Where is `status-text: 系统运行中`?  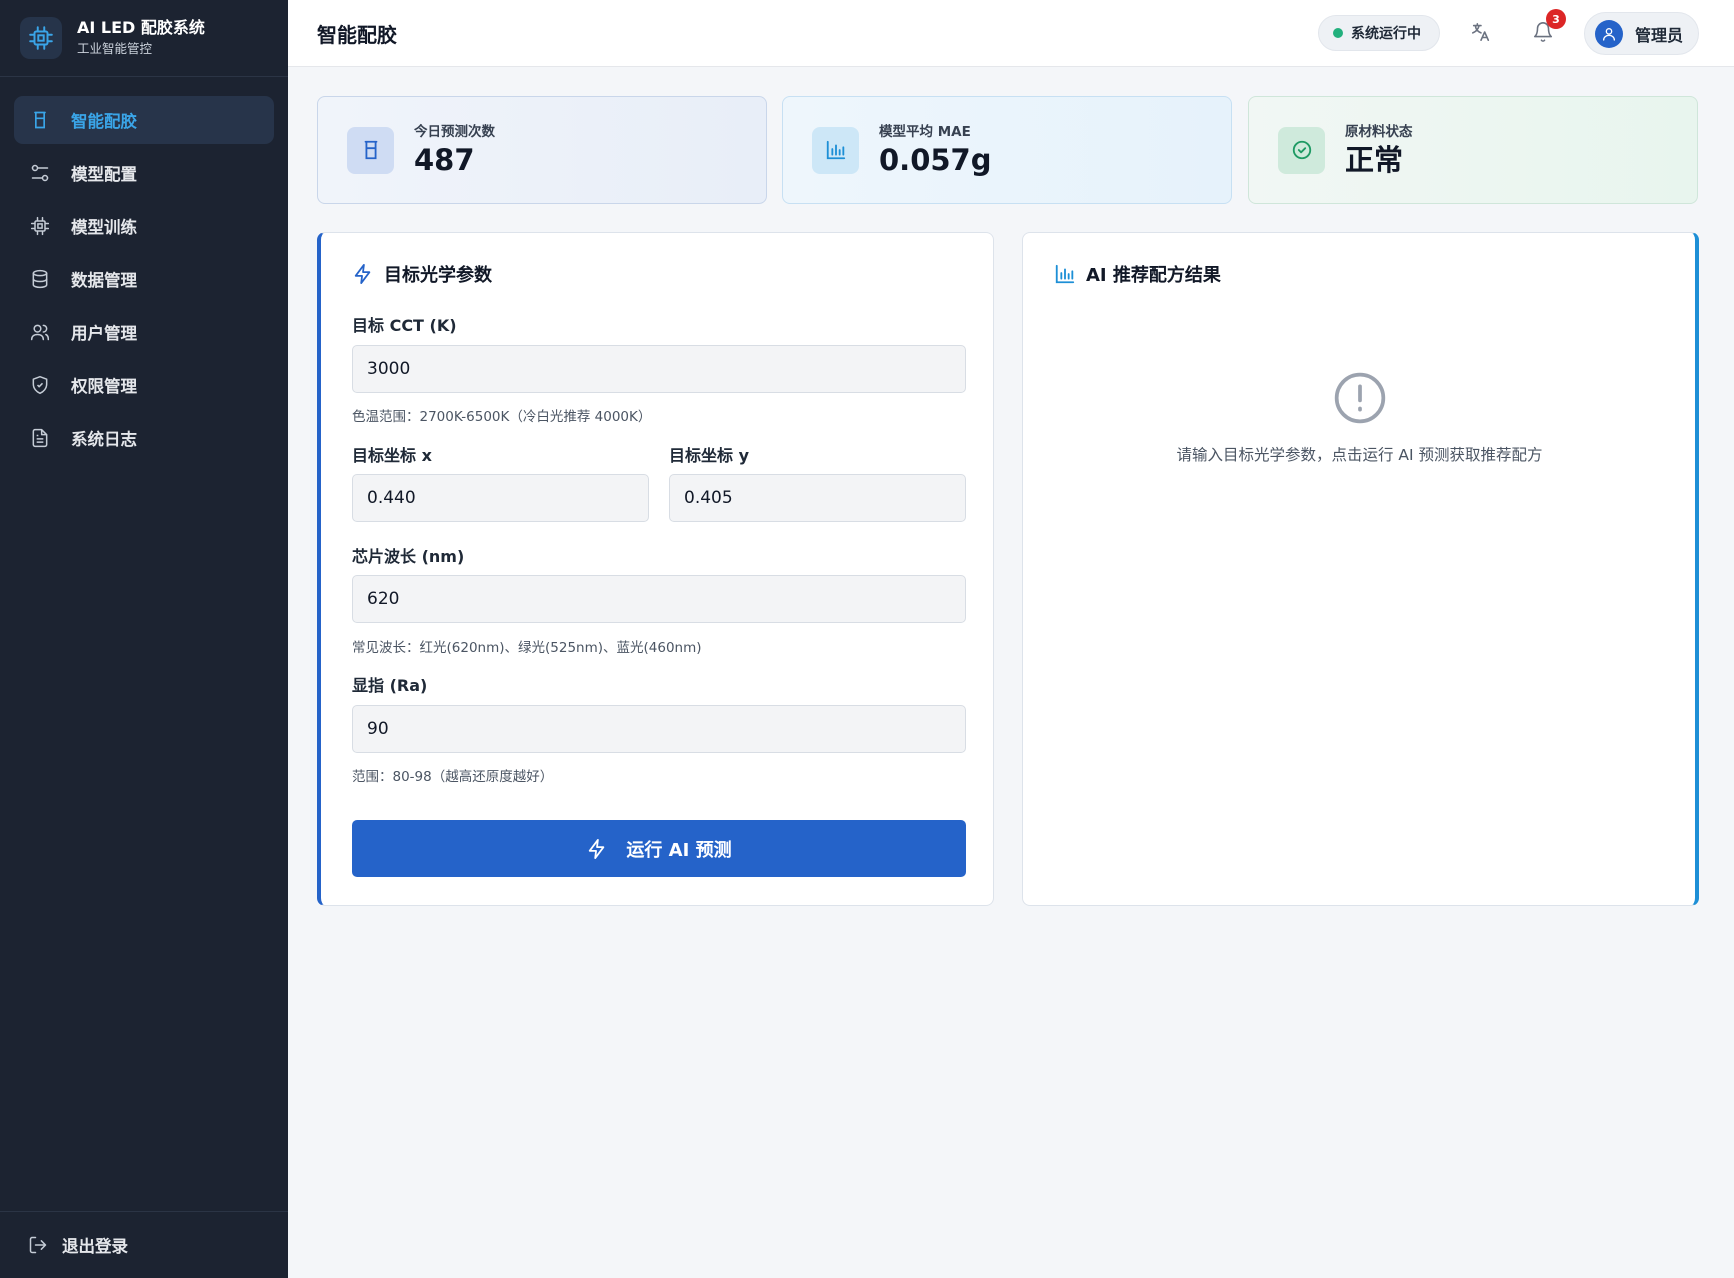
status-text: 系统运行中 is located at coordinates (1386, 34).